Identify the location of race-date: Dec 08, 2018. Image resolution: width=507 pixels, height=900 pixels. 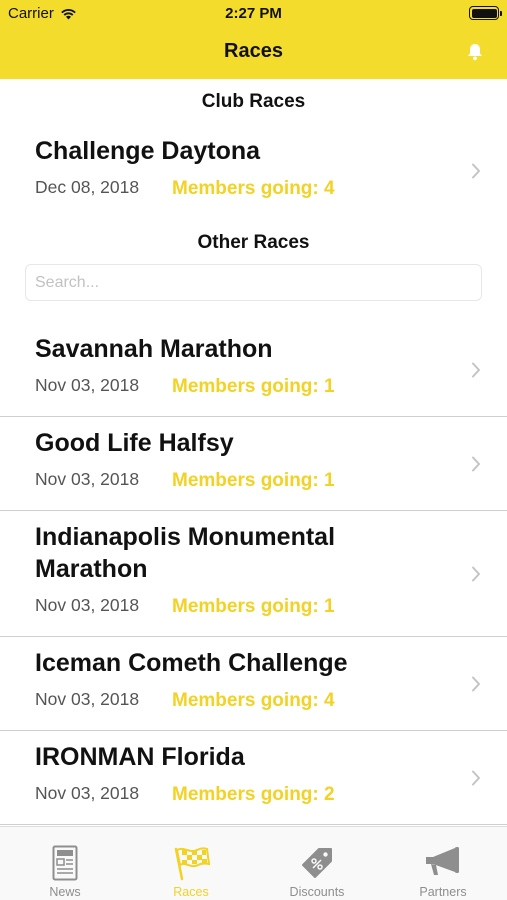
(87, 187).